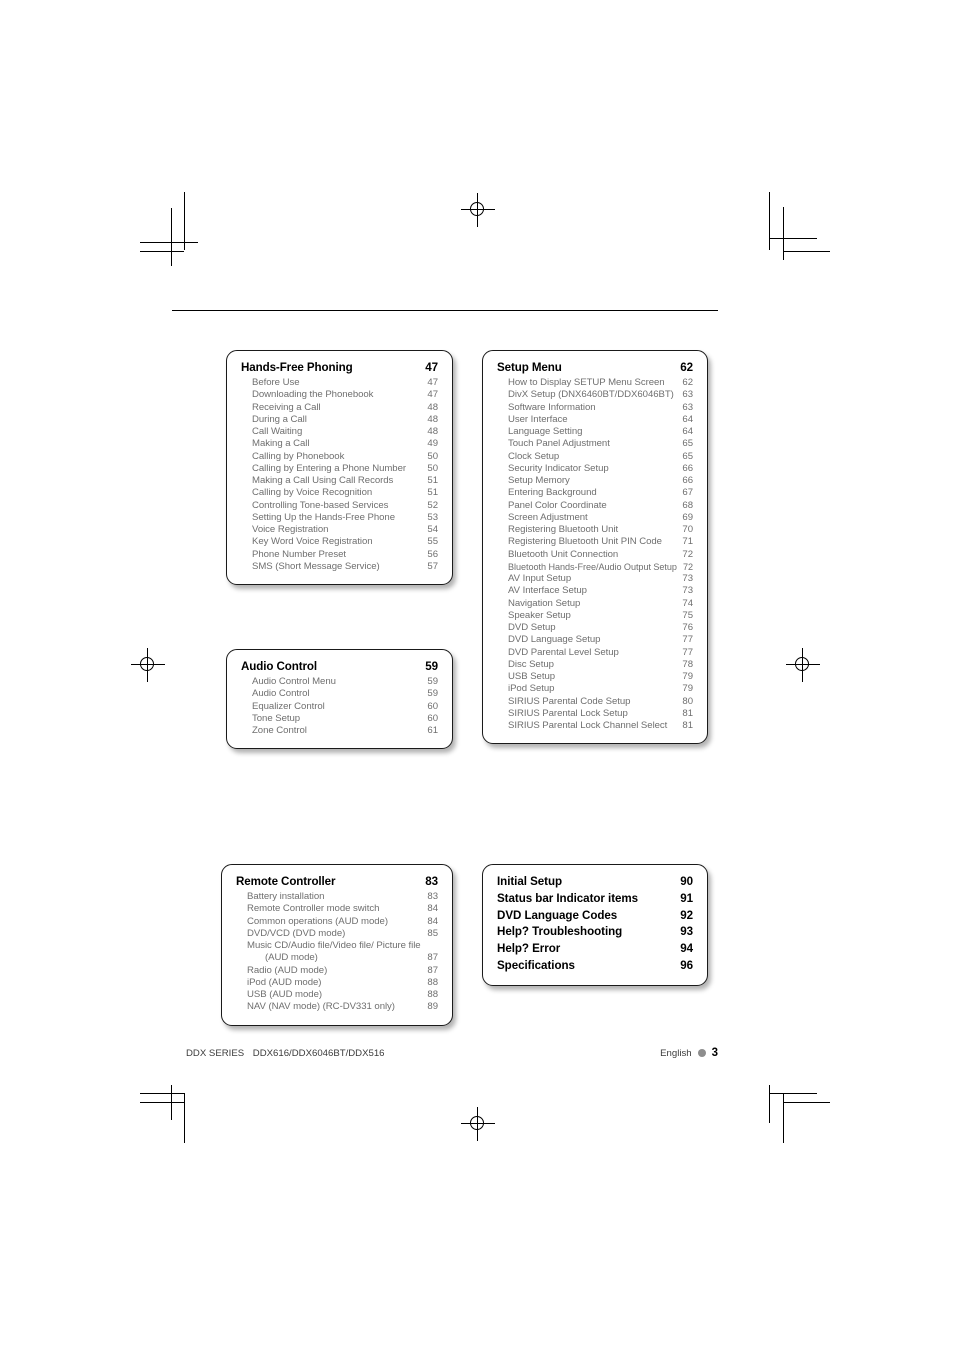 This screenshot has width=954, height=1350. What do you see at coordinates (339, 731) in the screenshot?
I see `toc-entry: Zone Control 61` at bounding box center [339, 731].